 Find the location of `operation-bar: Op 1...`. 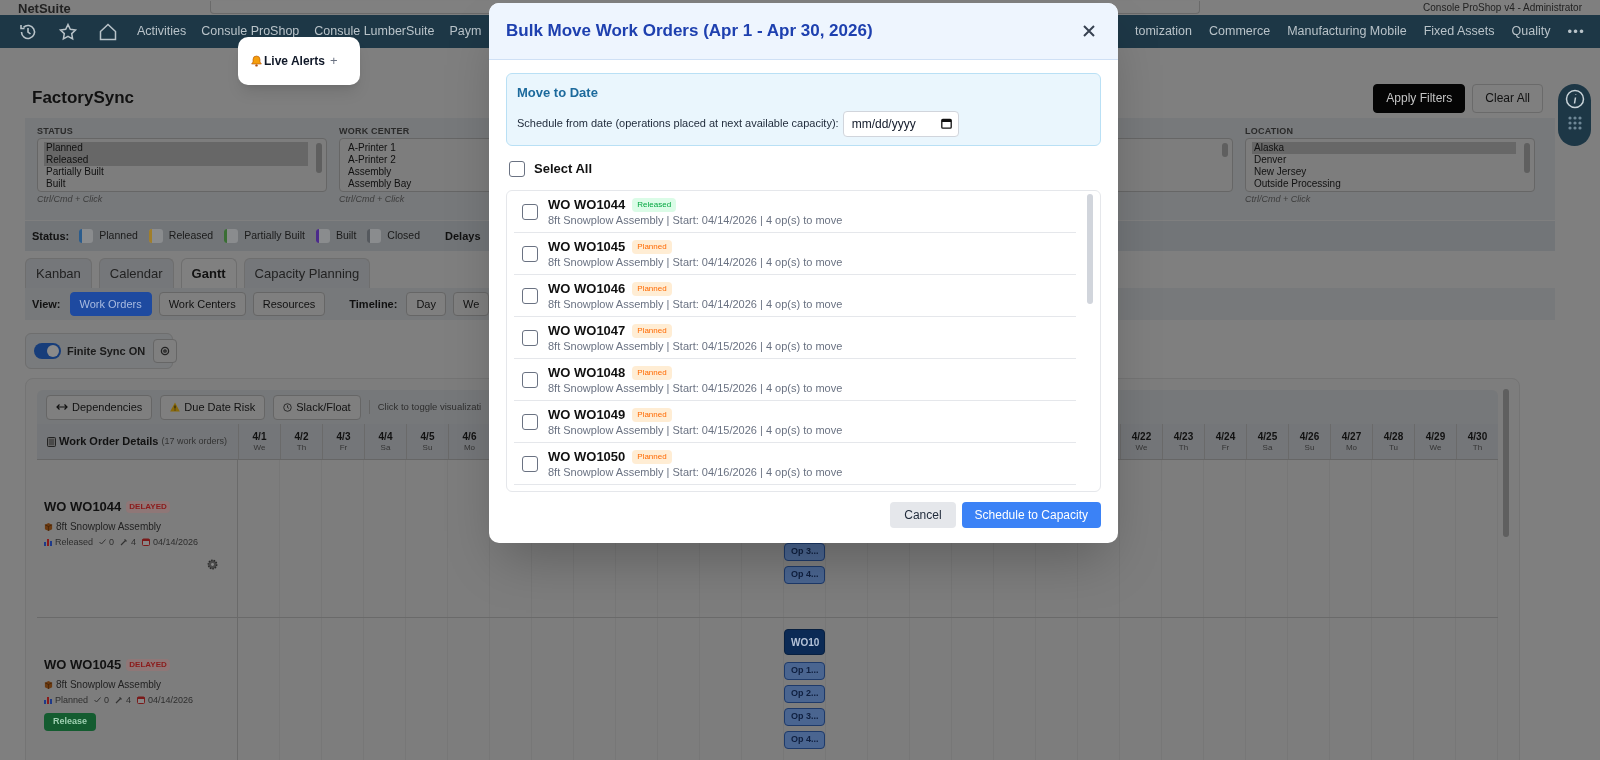

operation-bar: Op 1... is located at coordinates (804, 671).